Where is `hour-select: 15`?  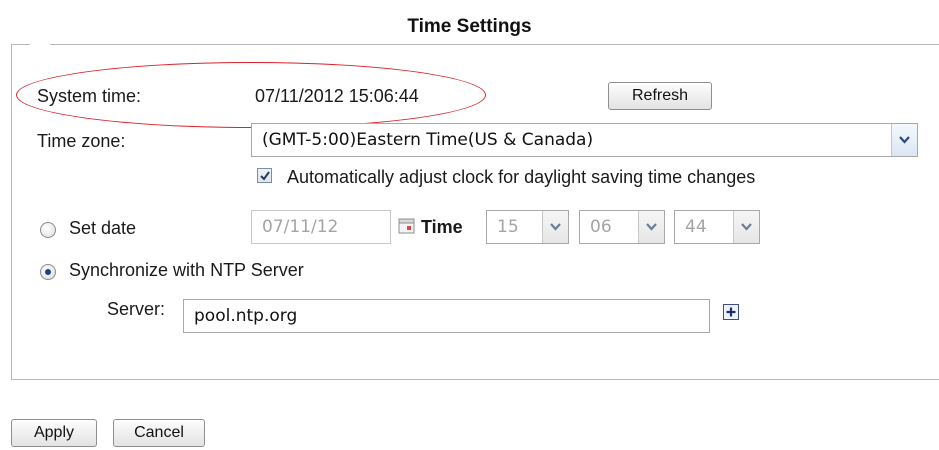 hour-select: 15 is located at coordinates (527, 227).